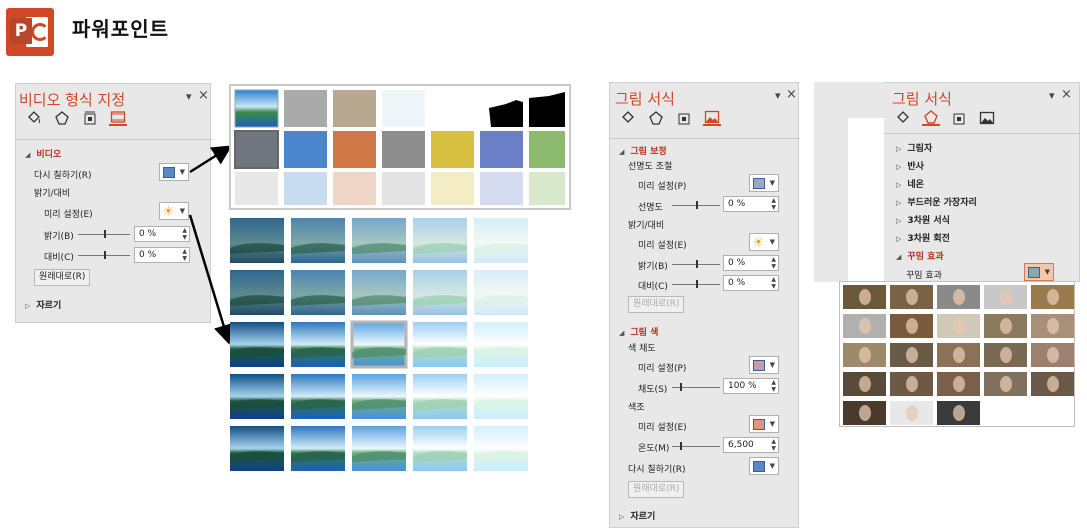  I want to click on brightness-contrast-grid, so click(379, 344).